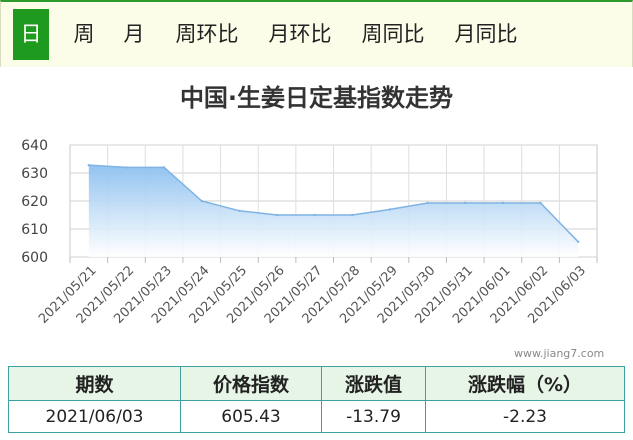  Describe the element at coordinates (34, 258) in the screenshot. I see `y-tick-label: 600` at that location.